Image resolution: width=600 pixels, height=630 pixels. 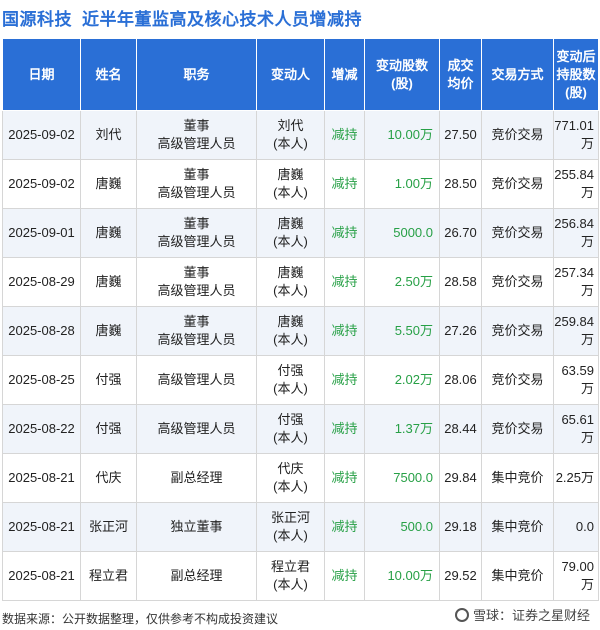 What do you see at coordinates (402, 429) in the screenshot?
I see `cell-amount: 1.37万` at bounding box center [402, 429].